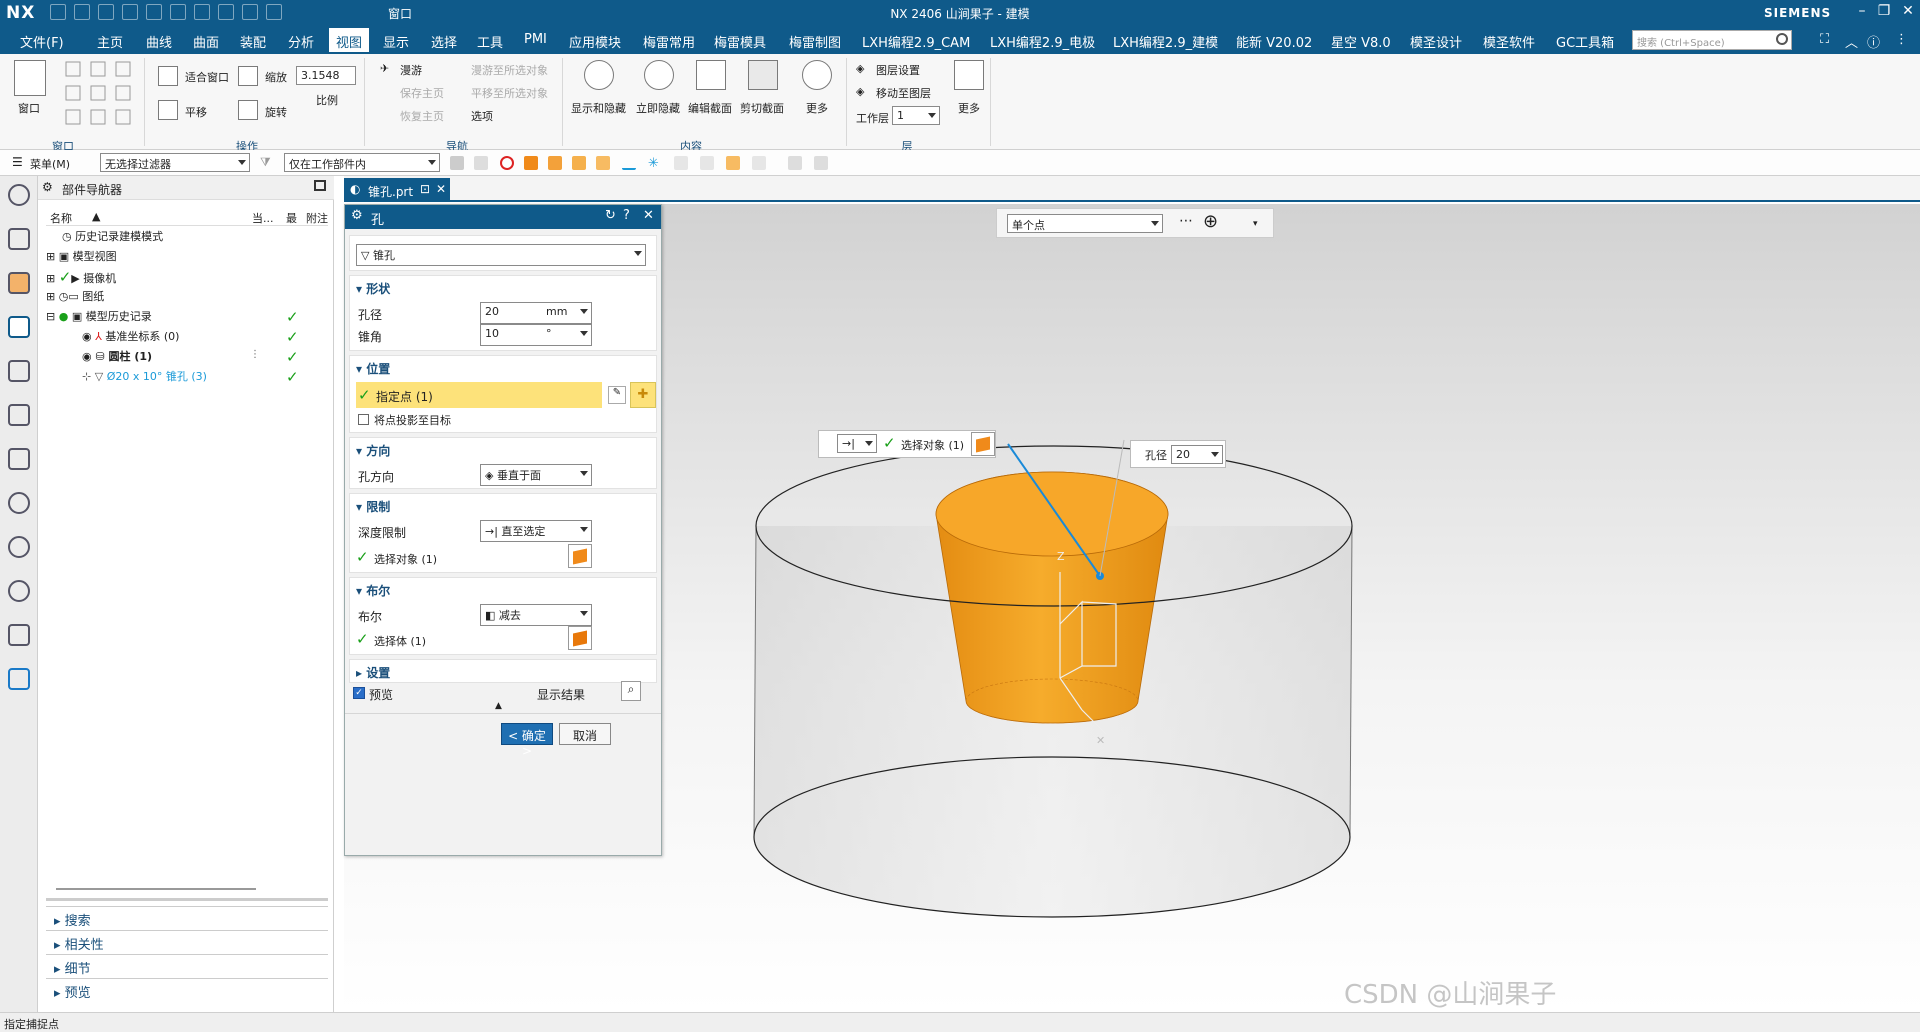 The height and width of the screenshot is (1032, 1920). What do you see at coordinates (1509, 41) in the screenshot?
I see `menu-mosheng-software: 模圣软件` at bounding box center [1509, 41].